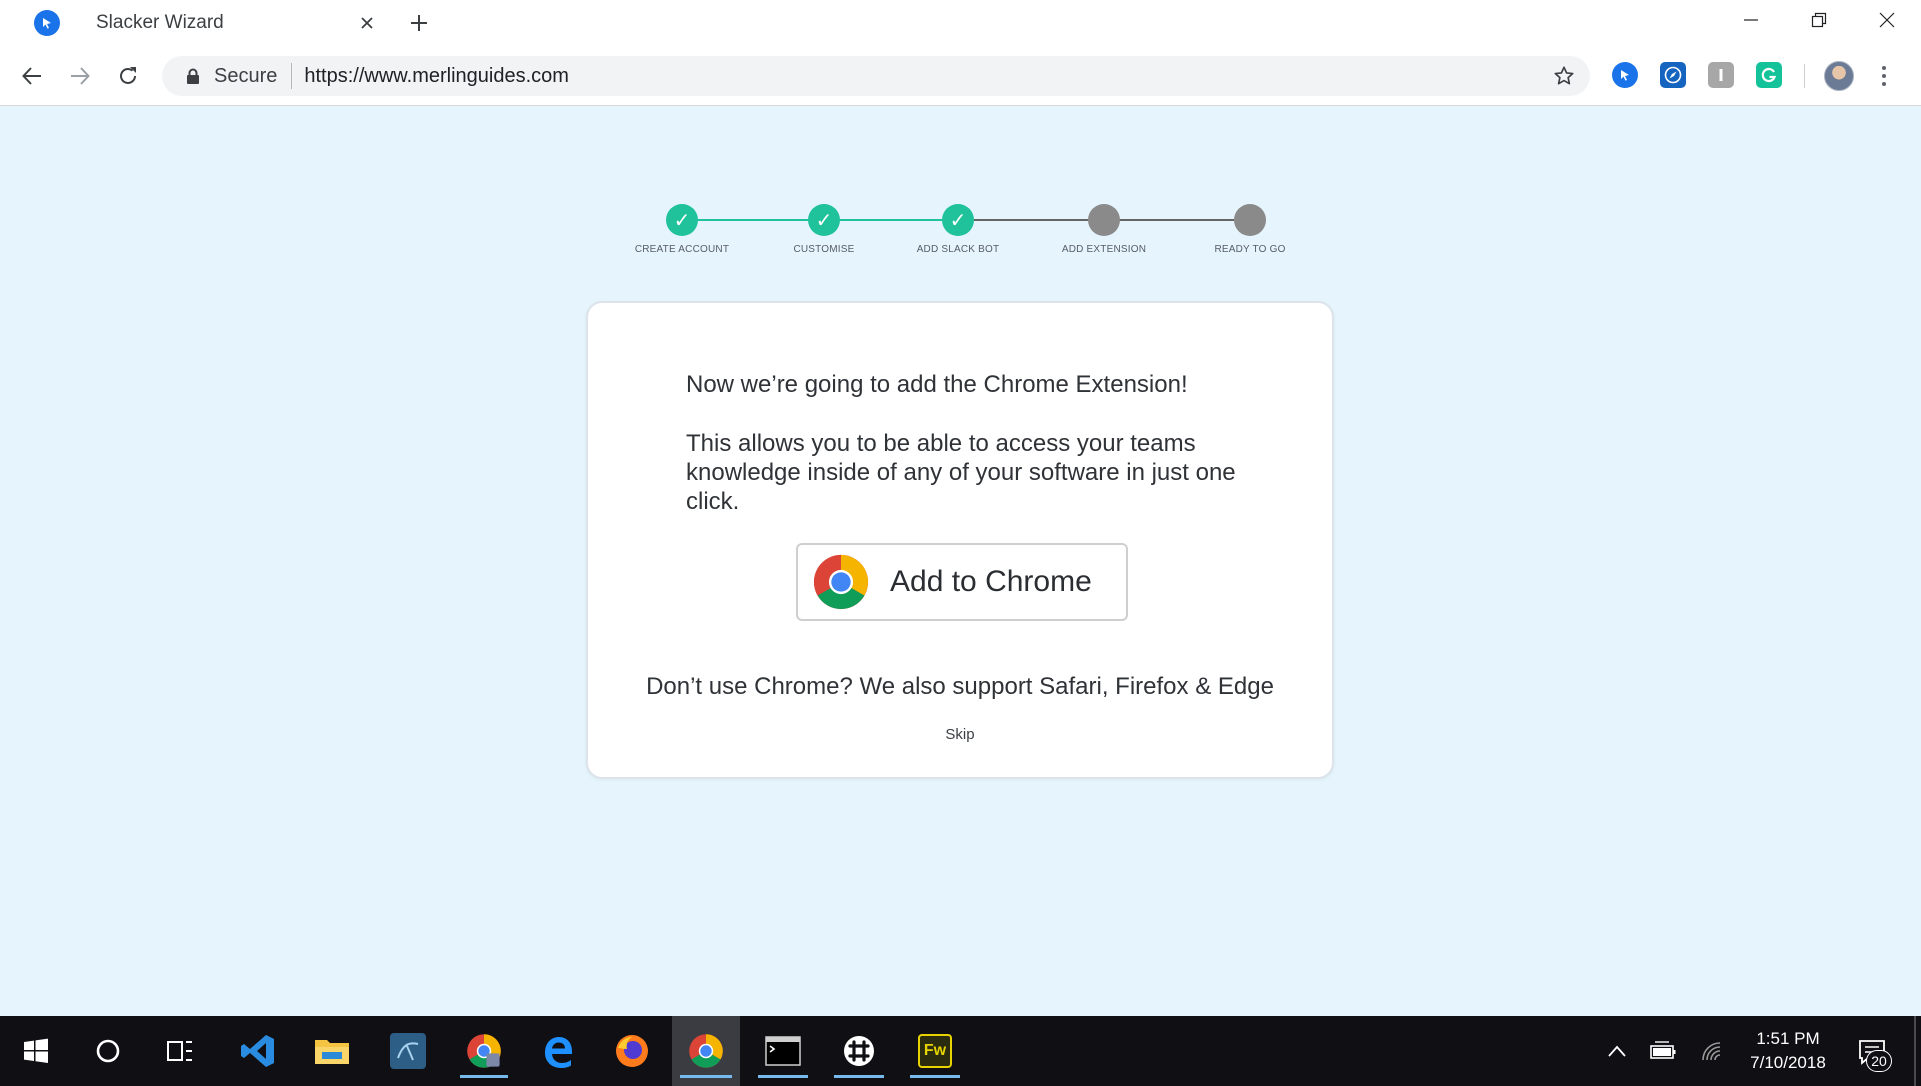 Image resolution: width=1921 pixels, height=1086 pixels. What do you see at coordinates (1625, 75) in the screenshot?
I see `merlin-extension-icon` at bounding box center [1625, 75].